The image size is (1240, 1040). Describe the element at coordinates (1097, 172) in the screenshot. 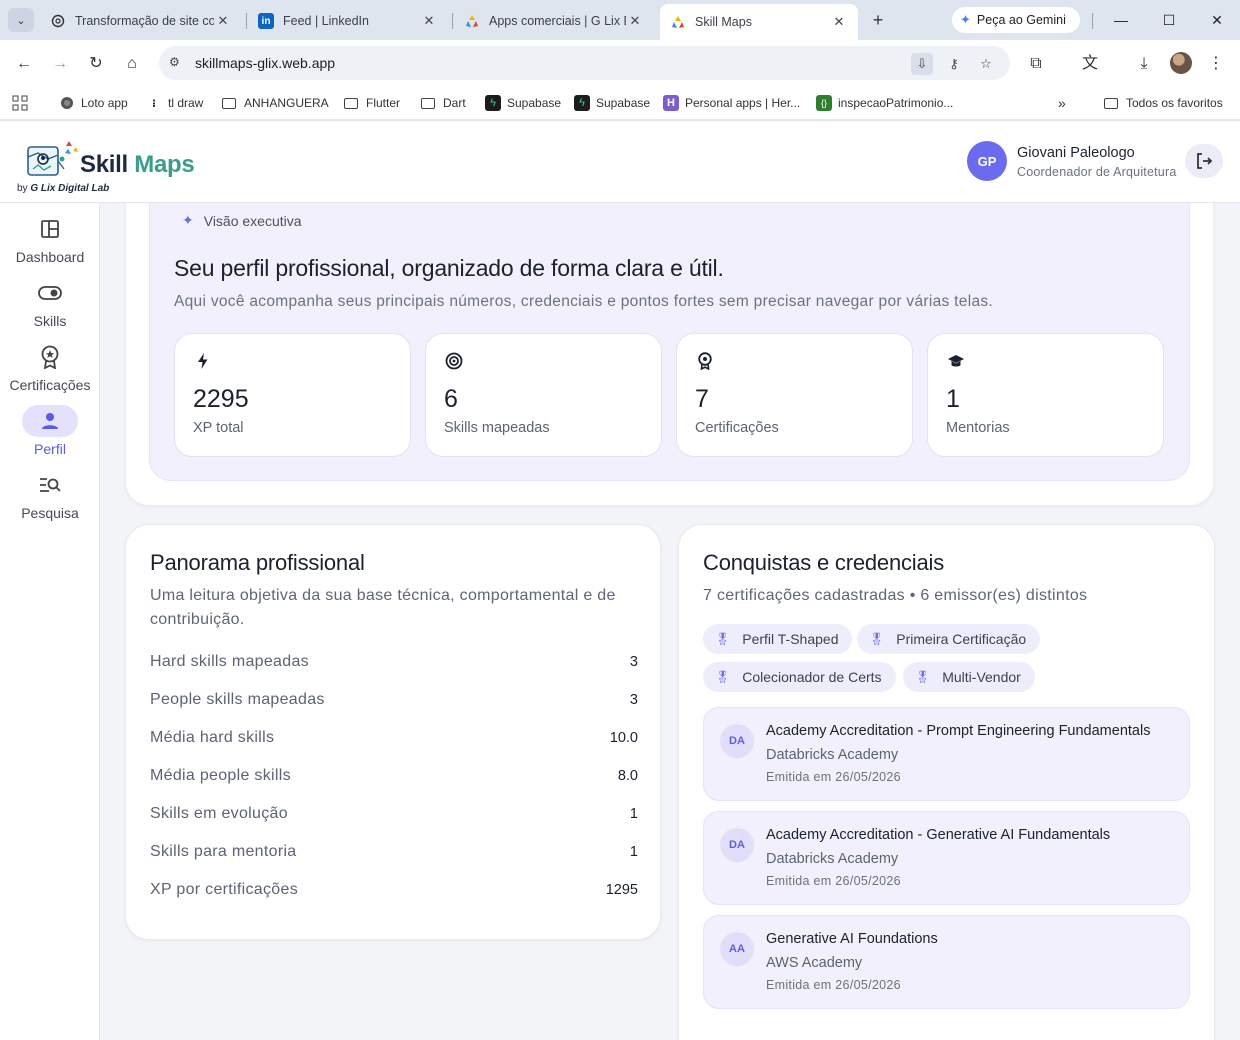

I see `user-role: Coordenador de Arquitetura` at that location.